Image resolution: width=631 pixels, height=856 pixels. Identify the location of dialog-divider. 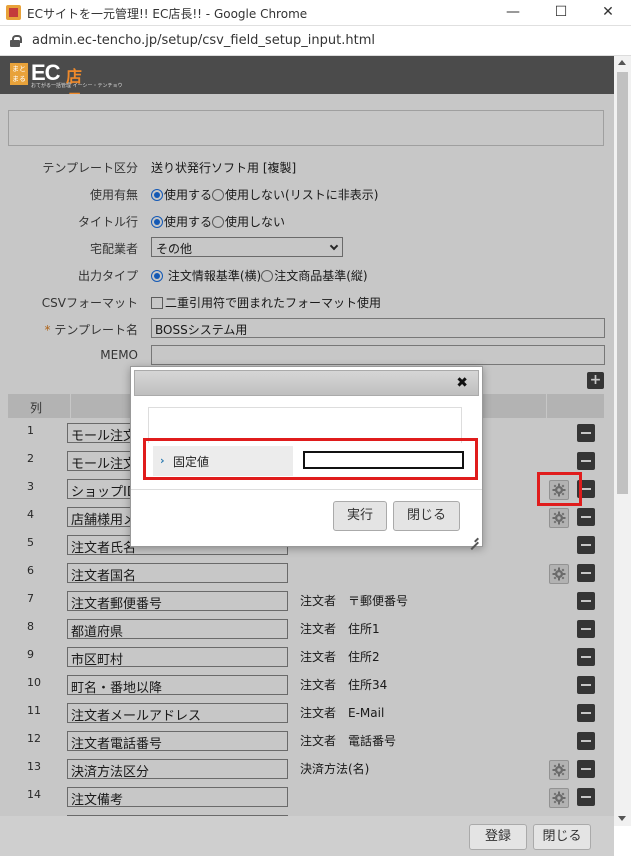
(306, 489).